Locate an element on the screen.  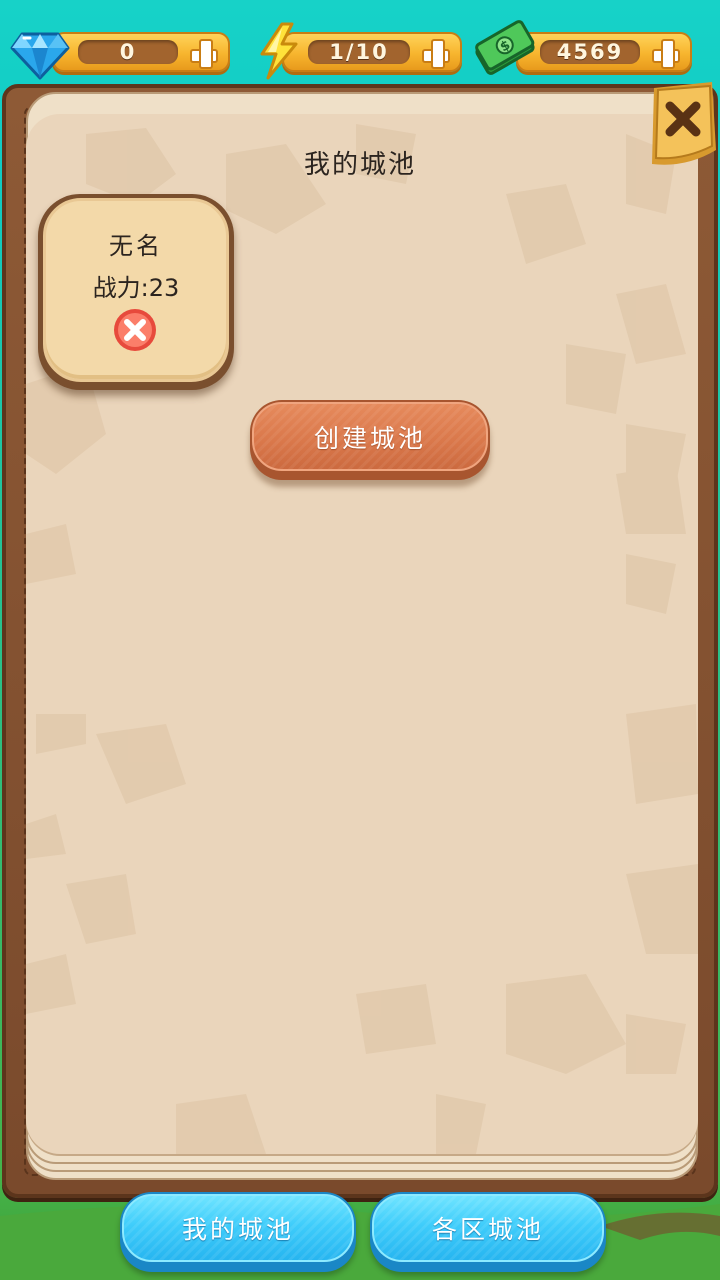
add-money-button is located at coordinates (666, 54).